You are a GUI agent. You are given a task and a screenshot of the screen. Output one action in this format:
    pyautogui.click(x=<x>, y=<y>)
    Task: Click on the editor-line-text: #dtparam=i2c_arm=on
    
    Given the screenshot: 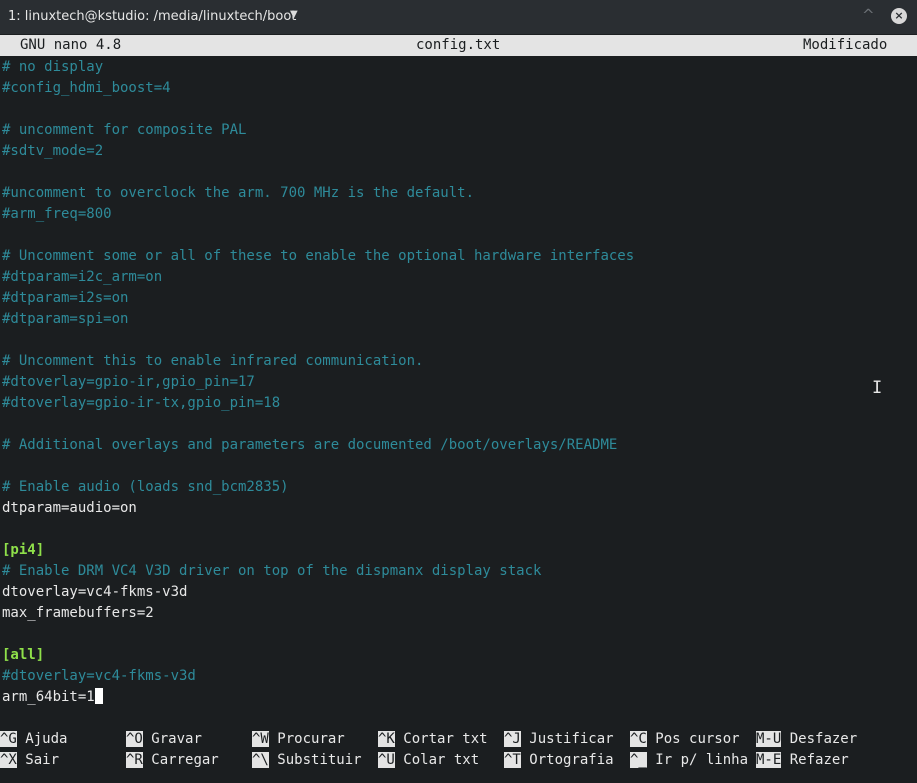 What is the action you would take?
    pyautogui.click(x=82, y=277)
    